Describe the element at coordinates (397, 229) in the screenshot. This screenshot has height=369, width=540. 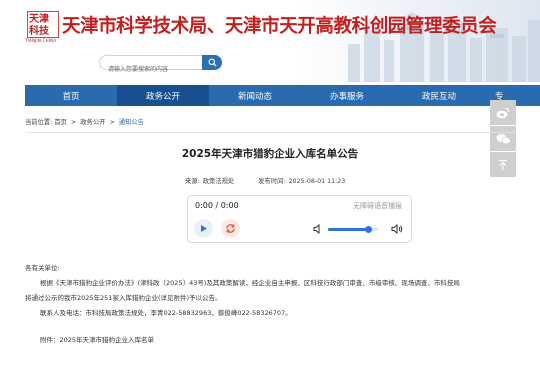
I see `volume-high-icon` at that location.